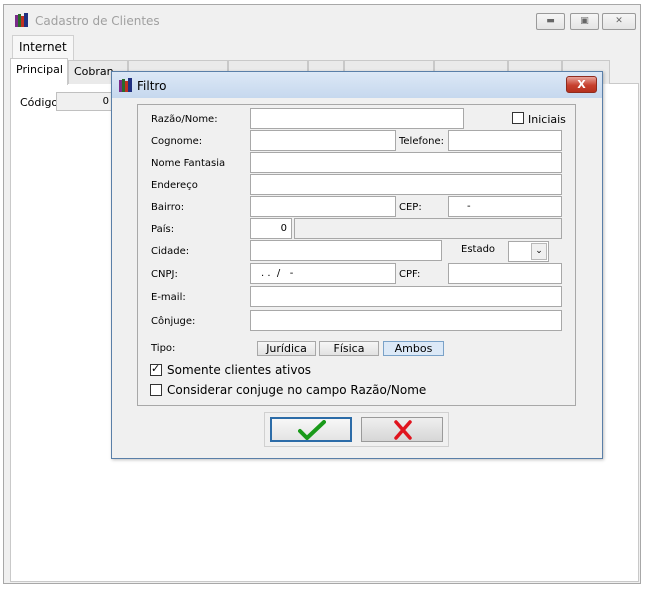 The width and height of the screenshot is (646, 592). What do you see at coordinates (170, 251) in the screenshot?
I see `cidade-label: Cidade:` at bounding box center [170, 251].